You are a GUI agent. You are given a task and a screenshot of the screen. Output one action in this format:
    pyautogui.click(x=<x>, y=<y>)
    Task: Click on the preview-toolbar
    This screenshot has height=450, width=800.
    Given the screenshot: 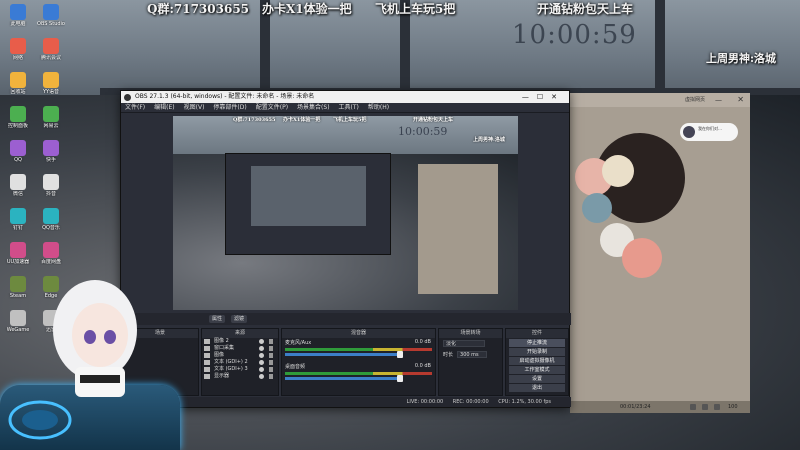 What is the action you would take?
    pyautogui.click(x=346, y=319)
    